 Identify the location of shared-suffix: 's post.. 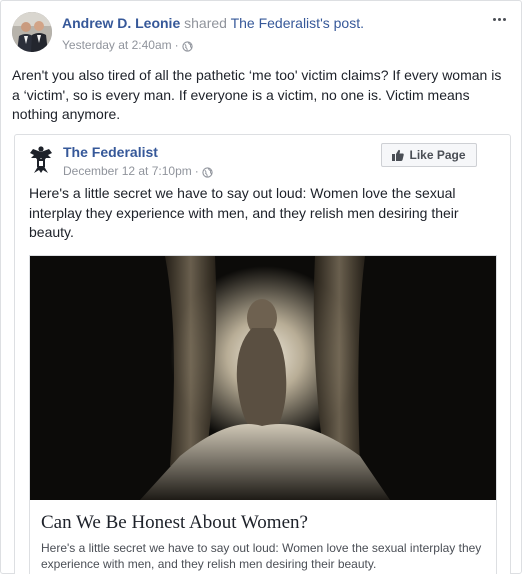
(342, 23).